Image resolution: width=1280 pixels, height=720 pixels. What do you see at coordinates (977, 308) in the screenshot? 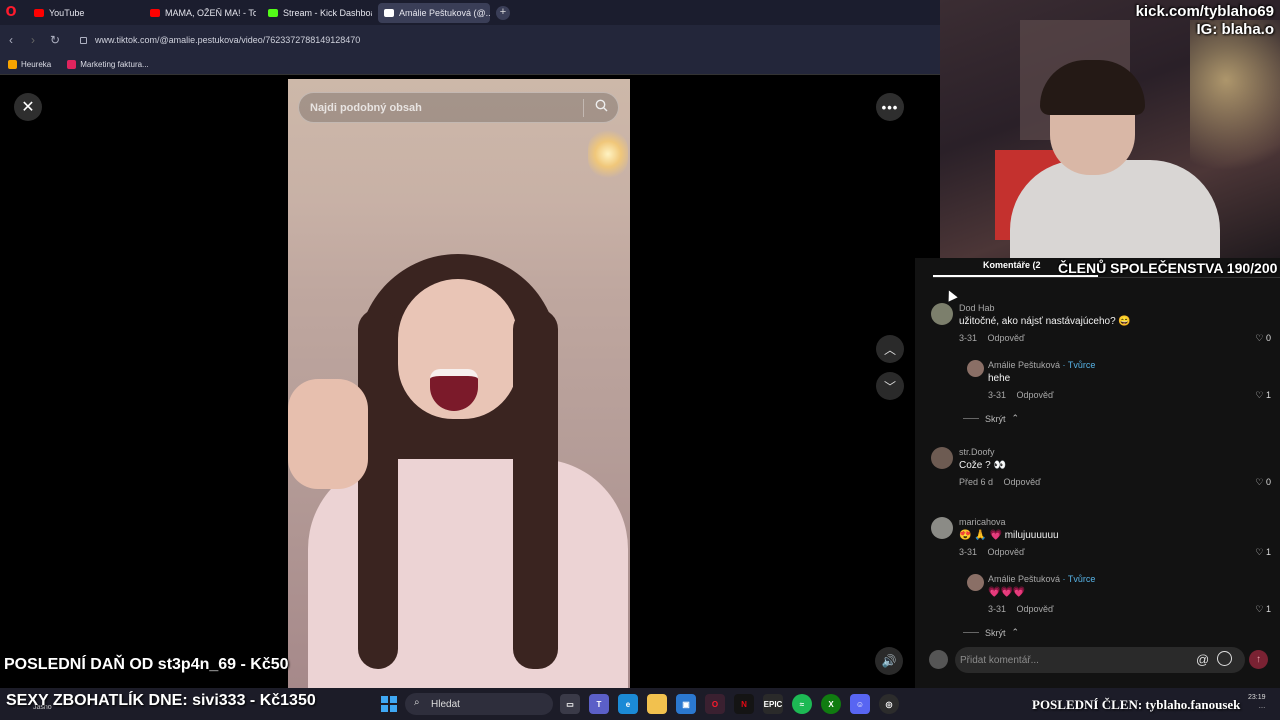
I see `comment-author: Dod Hab` at bounding box center [977, 308].